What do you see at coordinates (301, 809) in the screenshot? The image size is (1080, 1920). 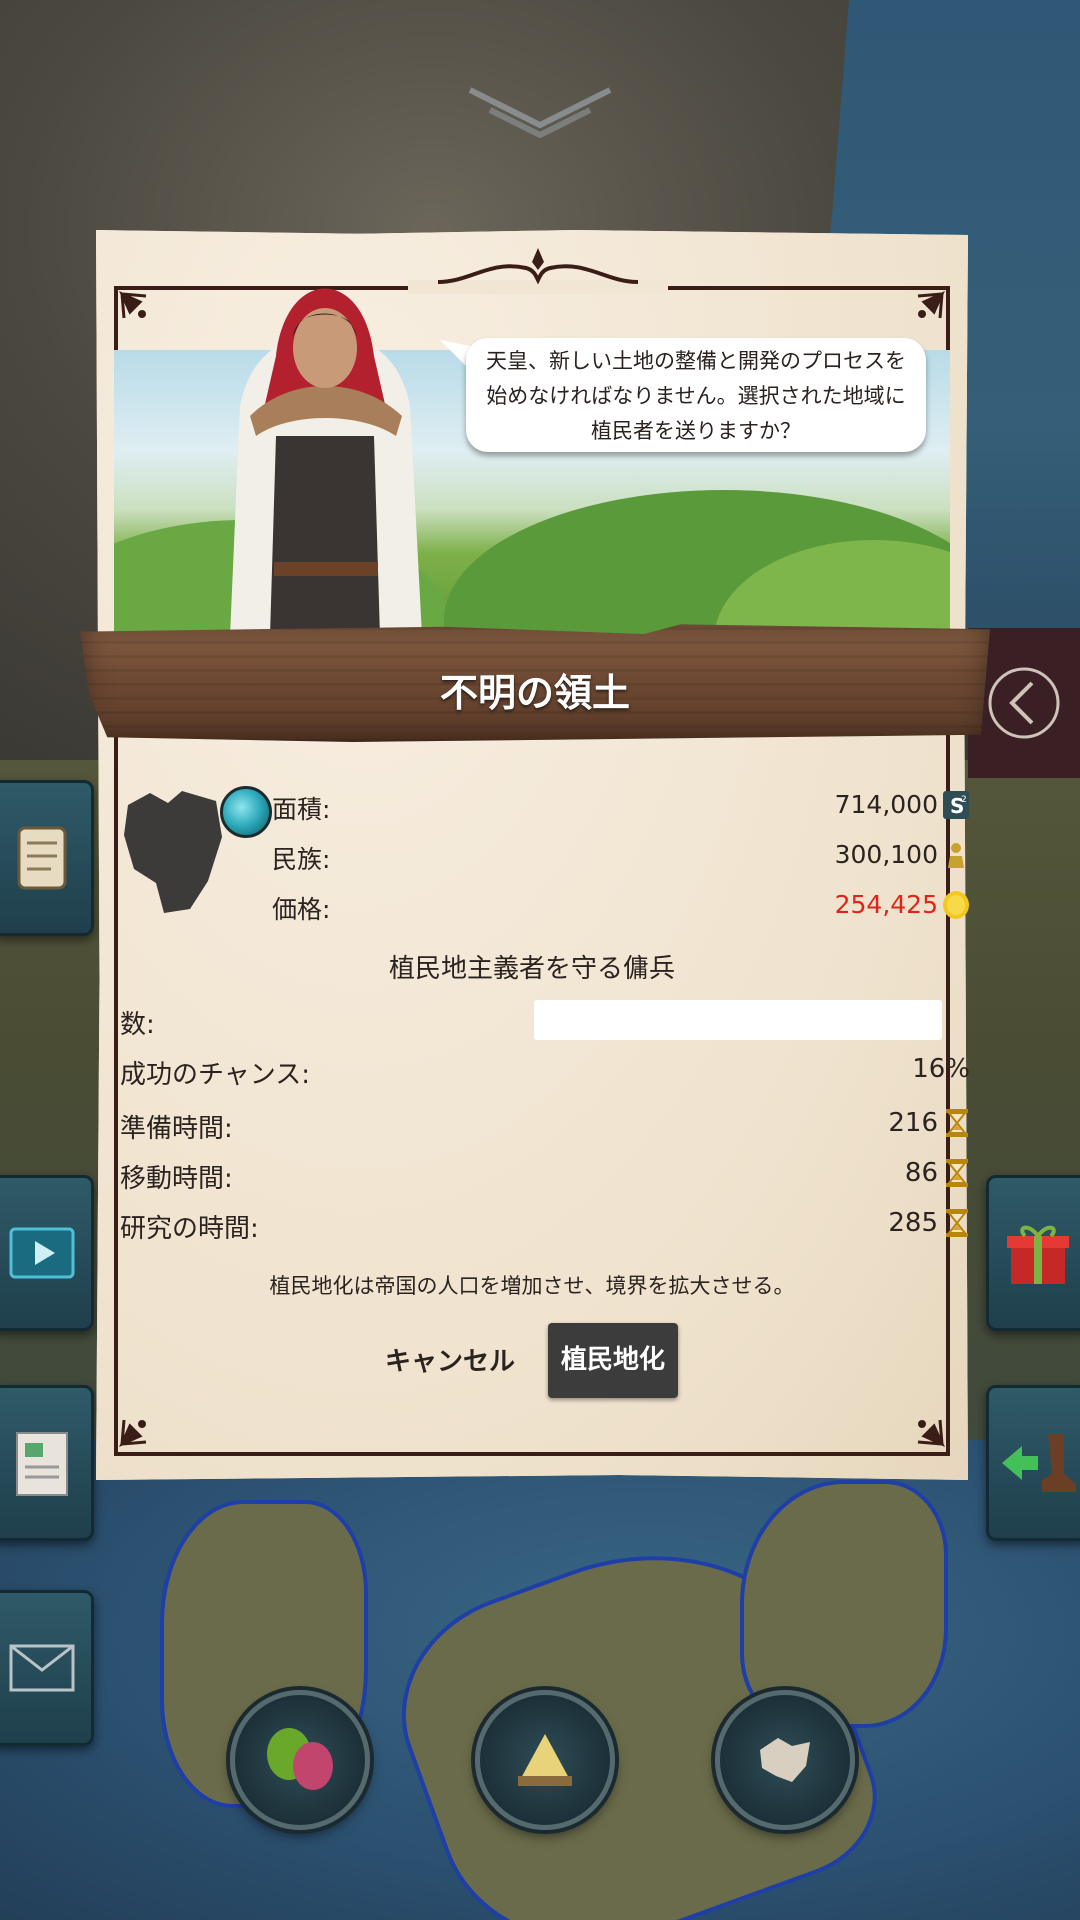 I see `area-label: 面積:` at bounding box center [301, 809].